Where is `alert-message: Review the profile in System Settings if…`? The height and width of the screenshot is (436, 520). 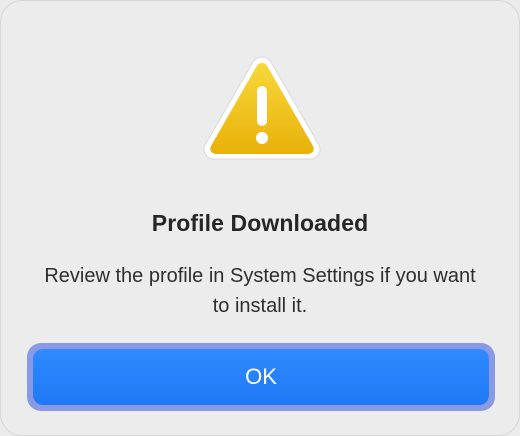
alert-message: Review the profile in System Settings if… is located at coordinates (260, 291).